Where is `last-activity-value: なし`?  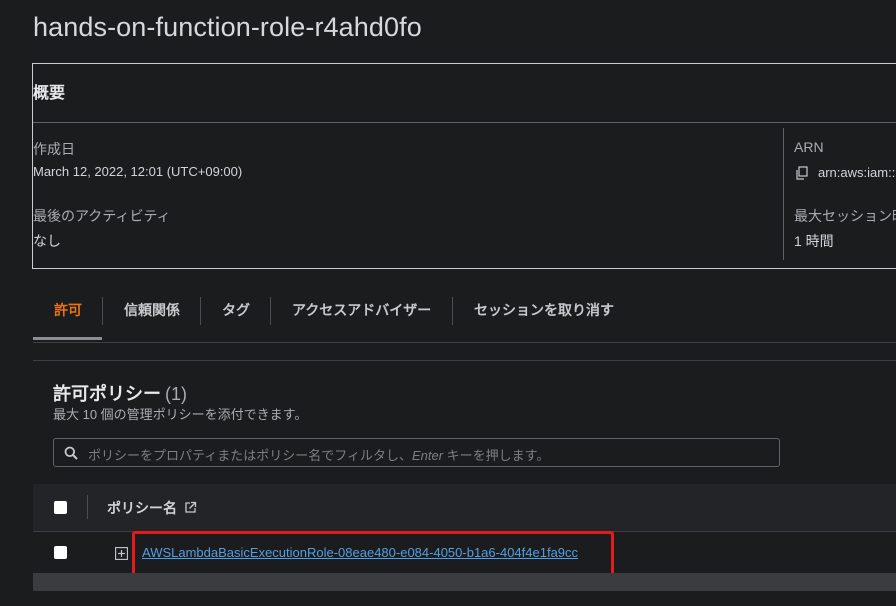
last-activity-value: なし is located at coordinates (47, 241).